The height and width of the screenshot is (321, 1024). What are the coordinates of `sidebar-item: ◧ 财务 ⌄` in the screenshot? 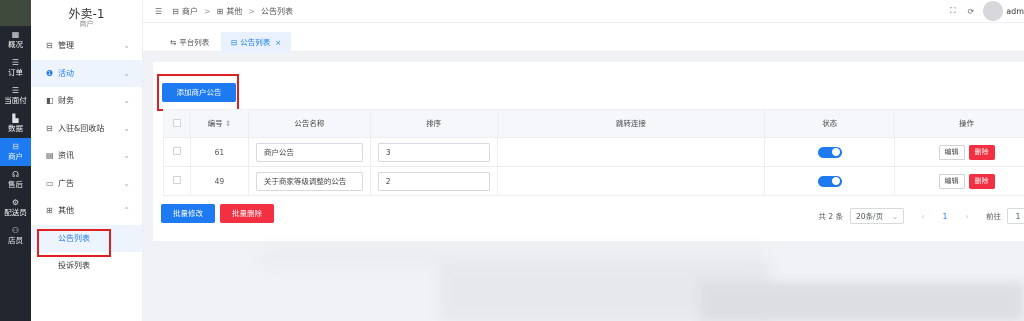 It's located at (86, 101).